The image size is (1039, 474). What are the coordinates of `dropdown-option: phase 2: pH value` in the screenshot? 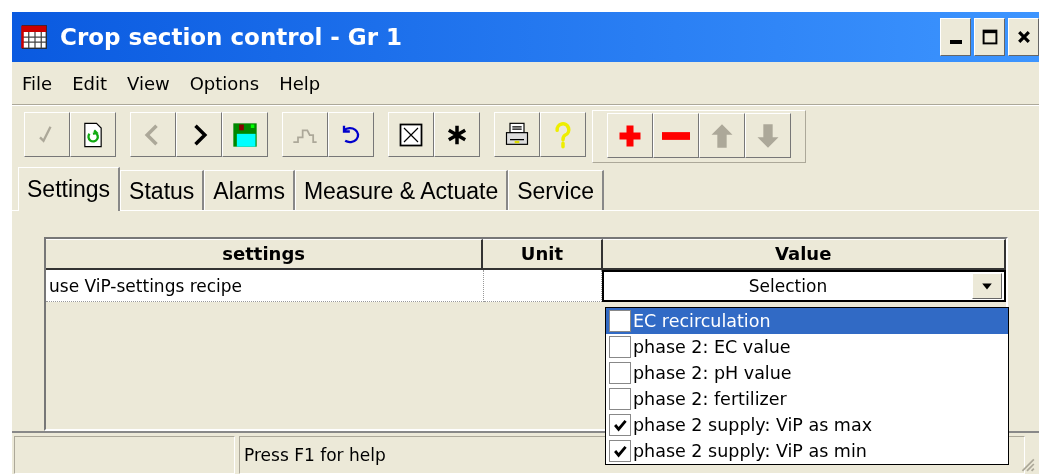 It's located at (807, 373).